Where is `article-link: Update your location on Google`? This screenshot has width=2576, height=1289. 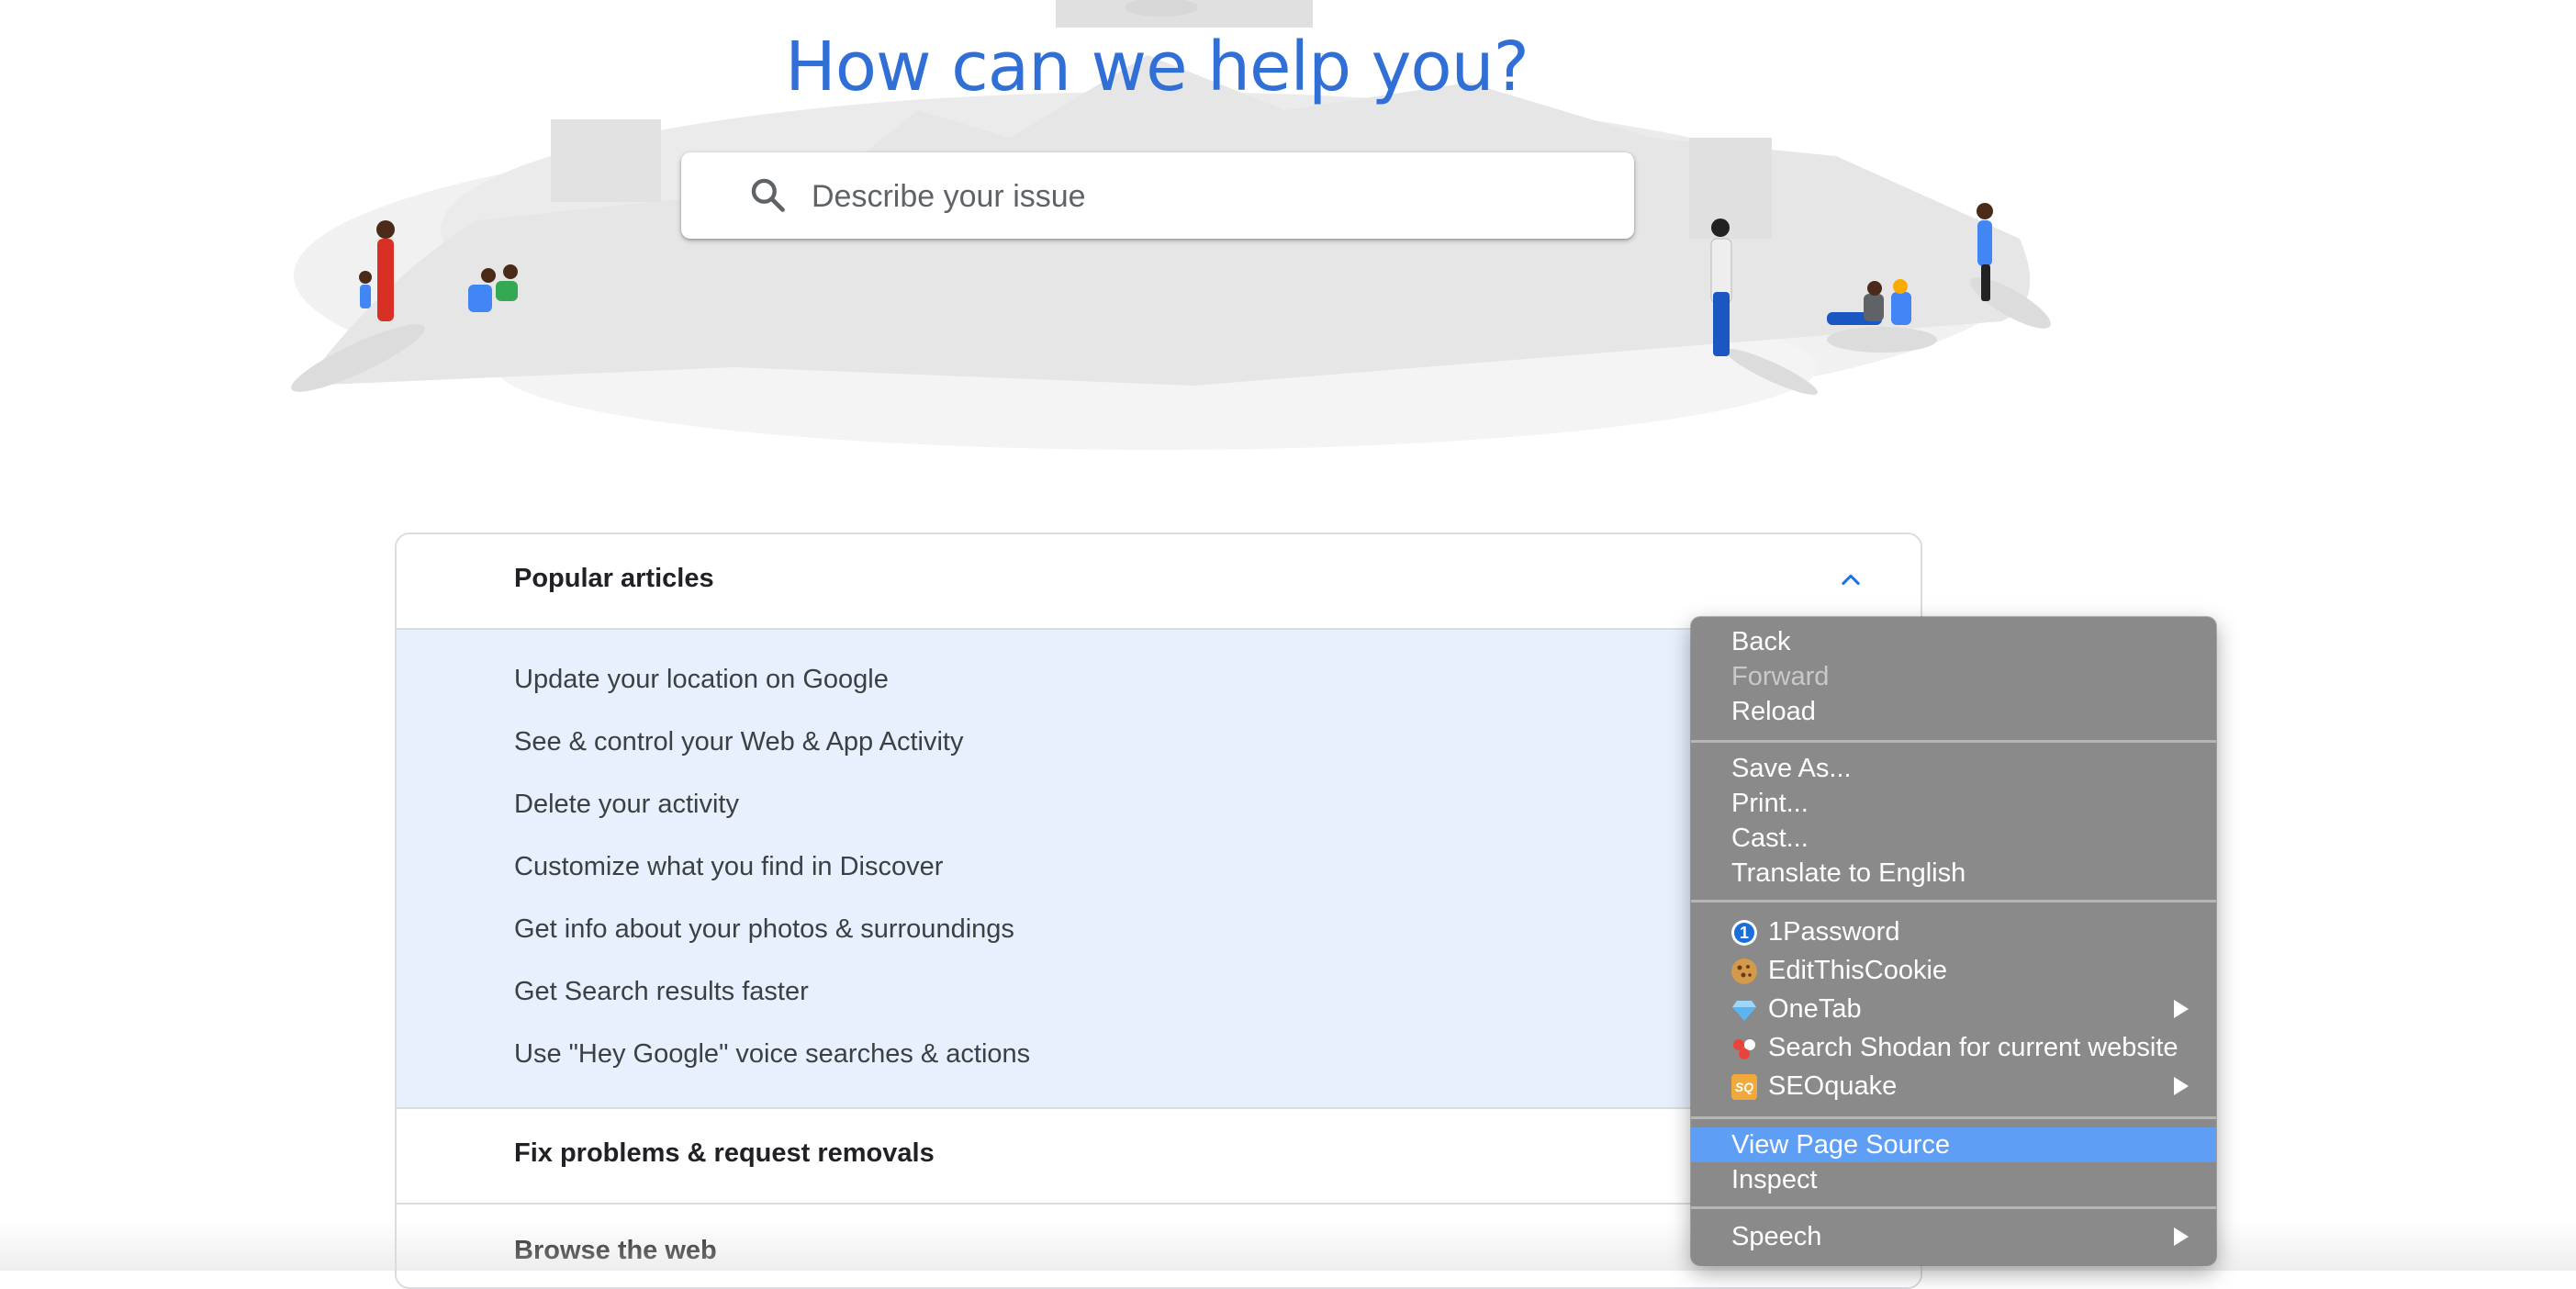
article-link: Update your location on Google is located at coordinates (701, 680).